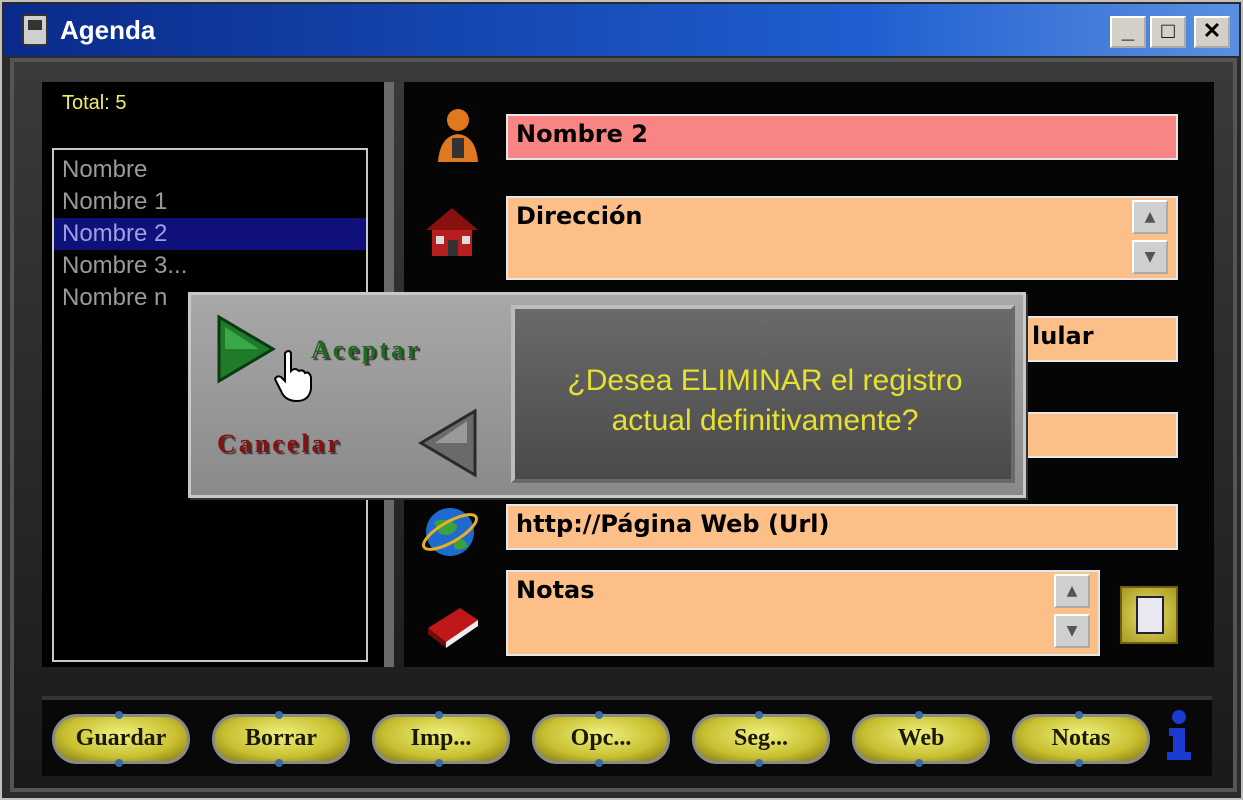 The width and height of the screenshot is (1243, 800). Describe the element at coordinates (842, 527) in the screenshot. I see `web-field: http://Página Web (Url)` at that location.